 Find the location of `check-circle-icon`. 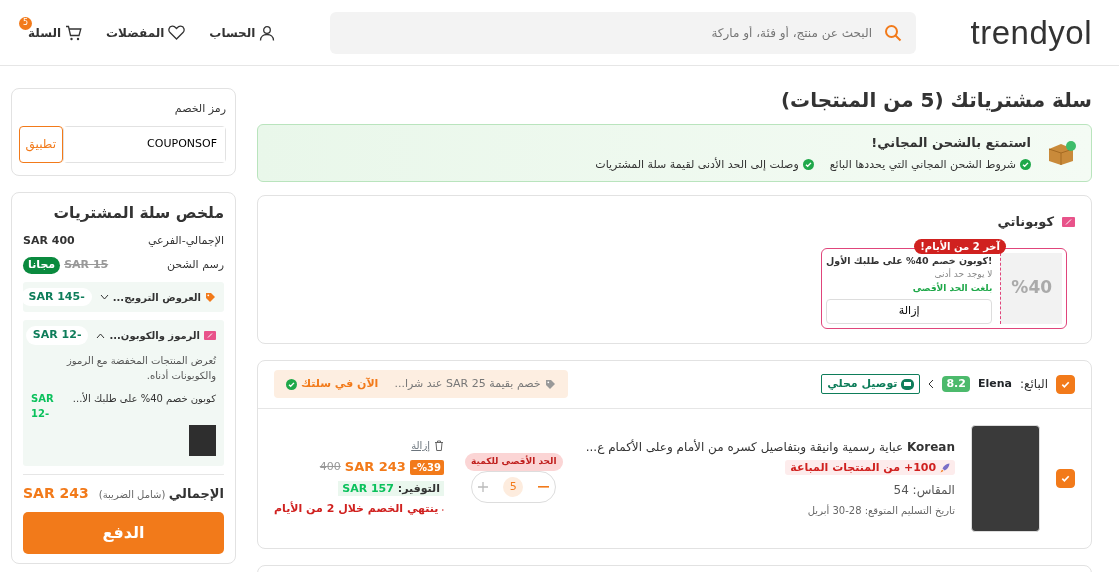

check-circle-icon is located at coordinates (291, 384).